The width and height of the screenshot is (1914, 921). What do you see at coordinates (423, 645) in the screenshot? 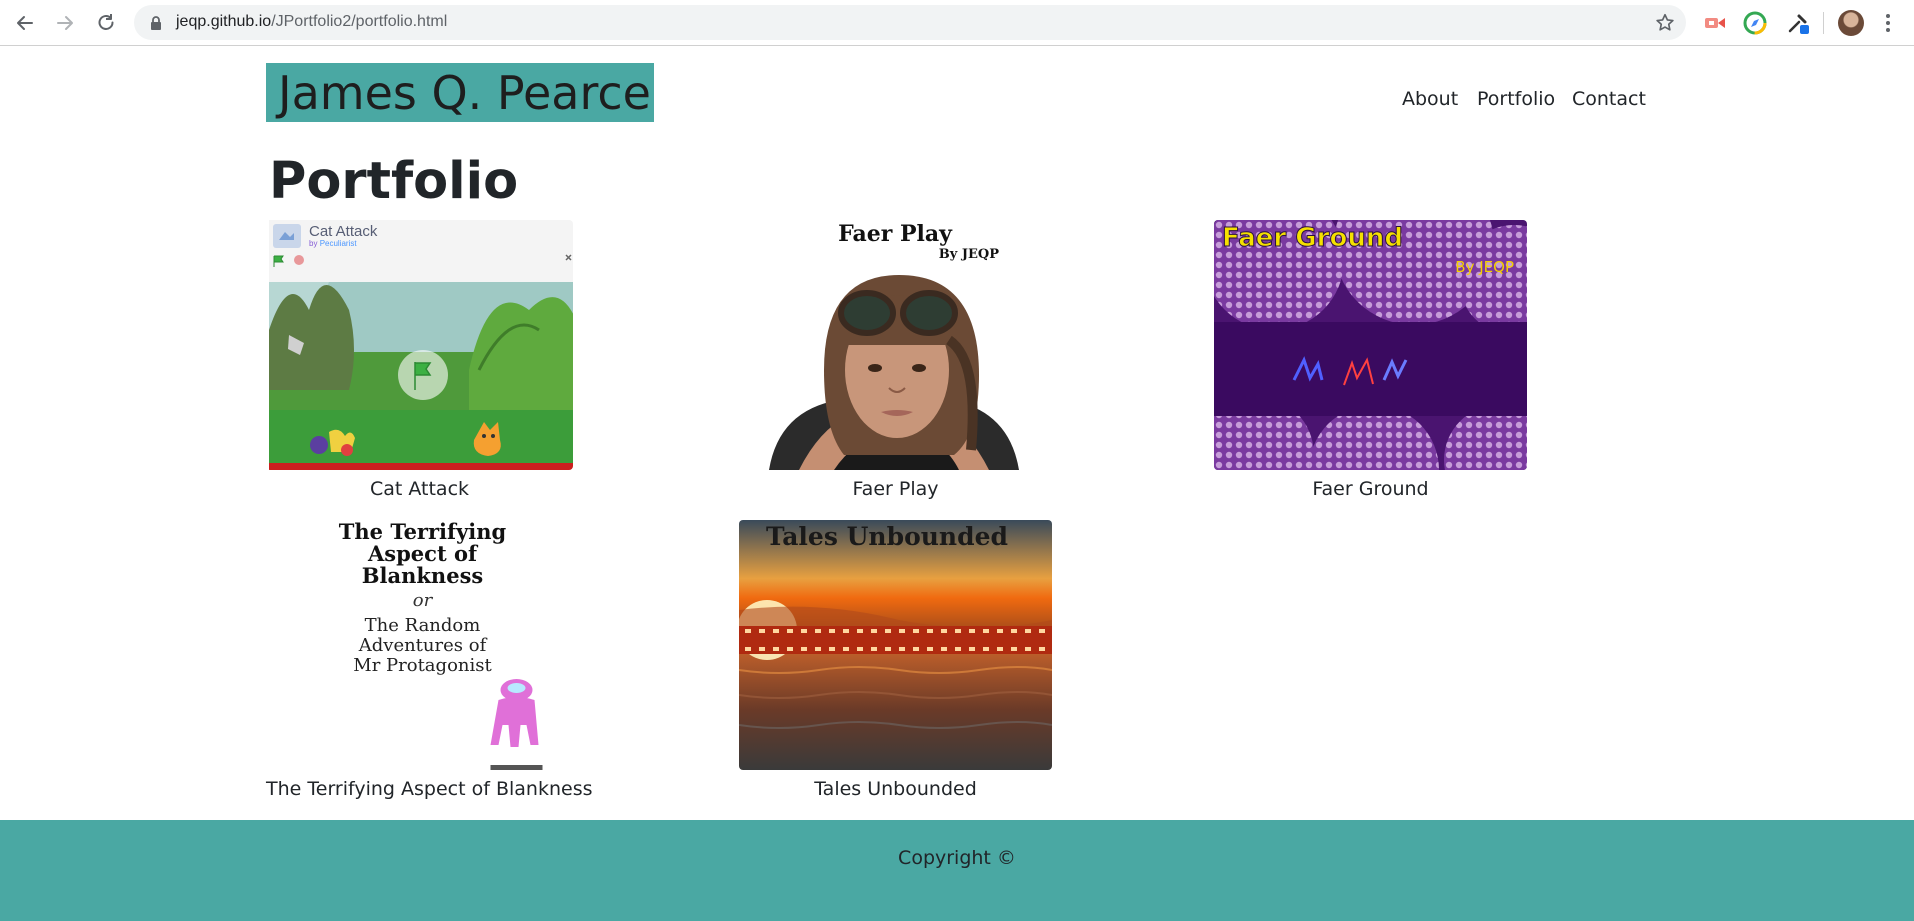
I see `thumb-blankness-sub-2: Adventures of` at bounding box center [423, 645].